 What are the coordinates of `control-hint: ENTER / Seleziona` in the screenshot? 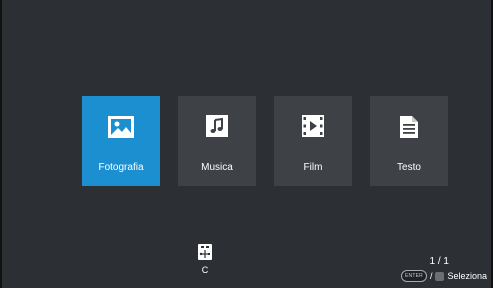 It's located at (443, 276).